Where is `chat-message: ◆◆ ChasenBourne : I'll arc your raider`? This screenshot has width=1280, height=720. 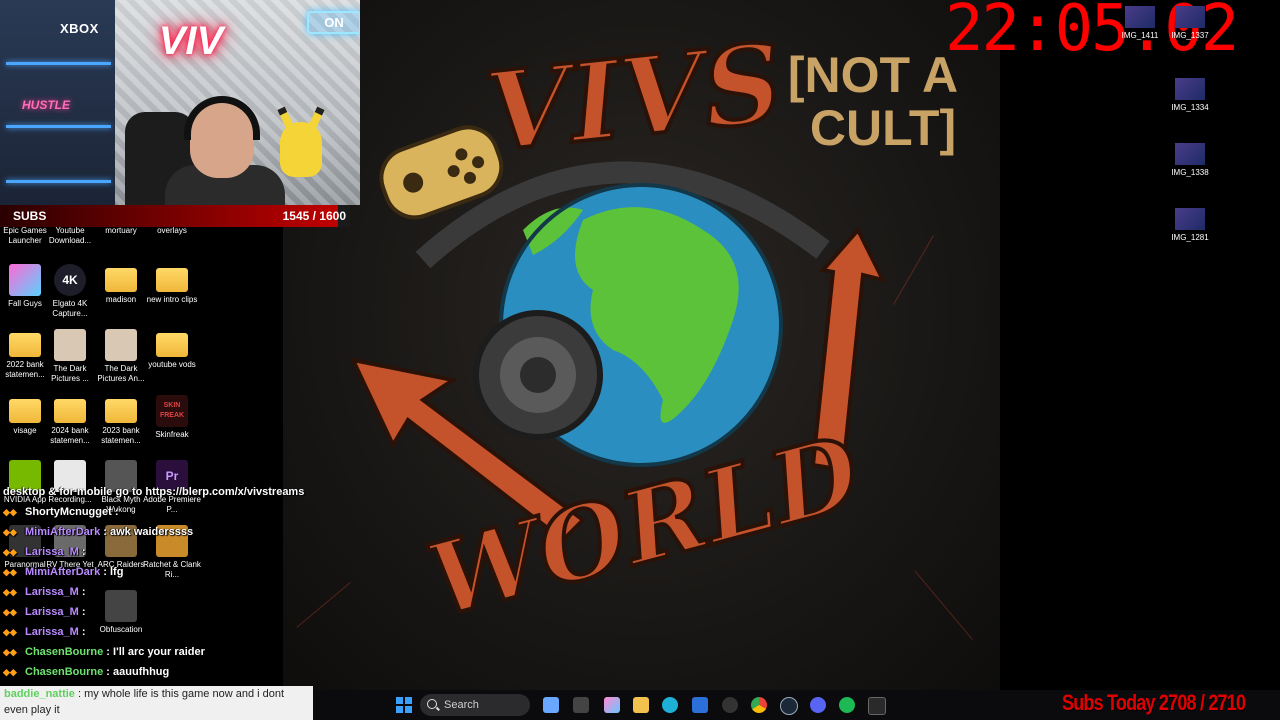
chat-message: ◆◆ ChasenBourne : I'll arc your raider is located at coordinates (160, 652).